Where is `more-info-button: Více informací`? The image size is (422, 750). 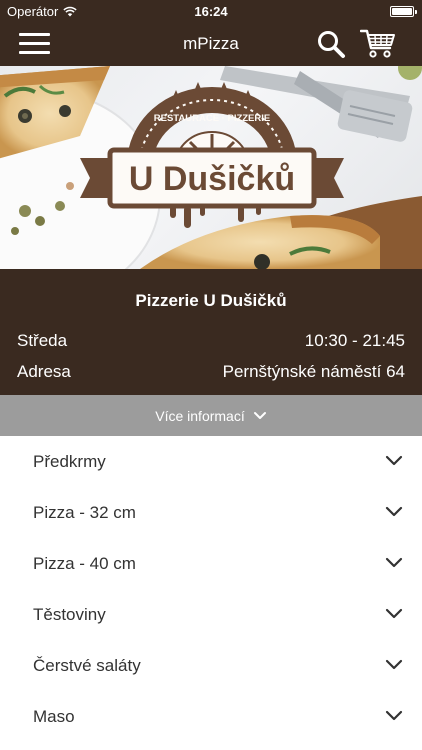 more-info-button: Více informací is located at coordinates (211, 415).